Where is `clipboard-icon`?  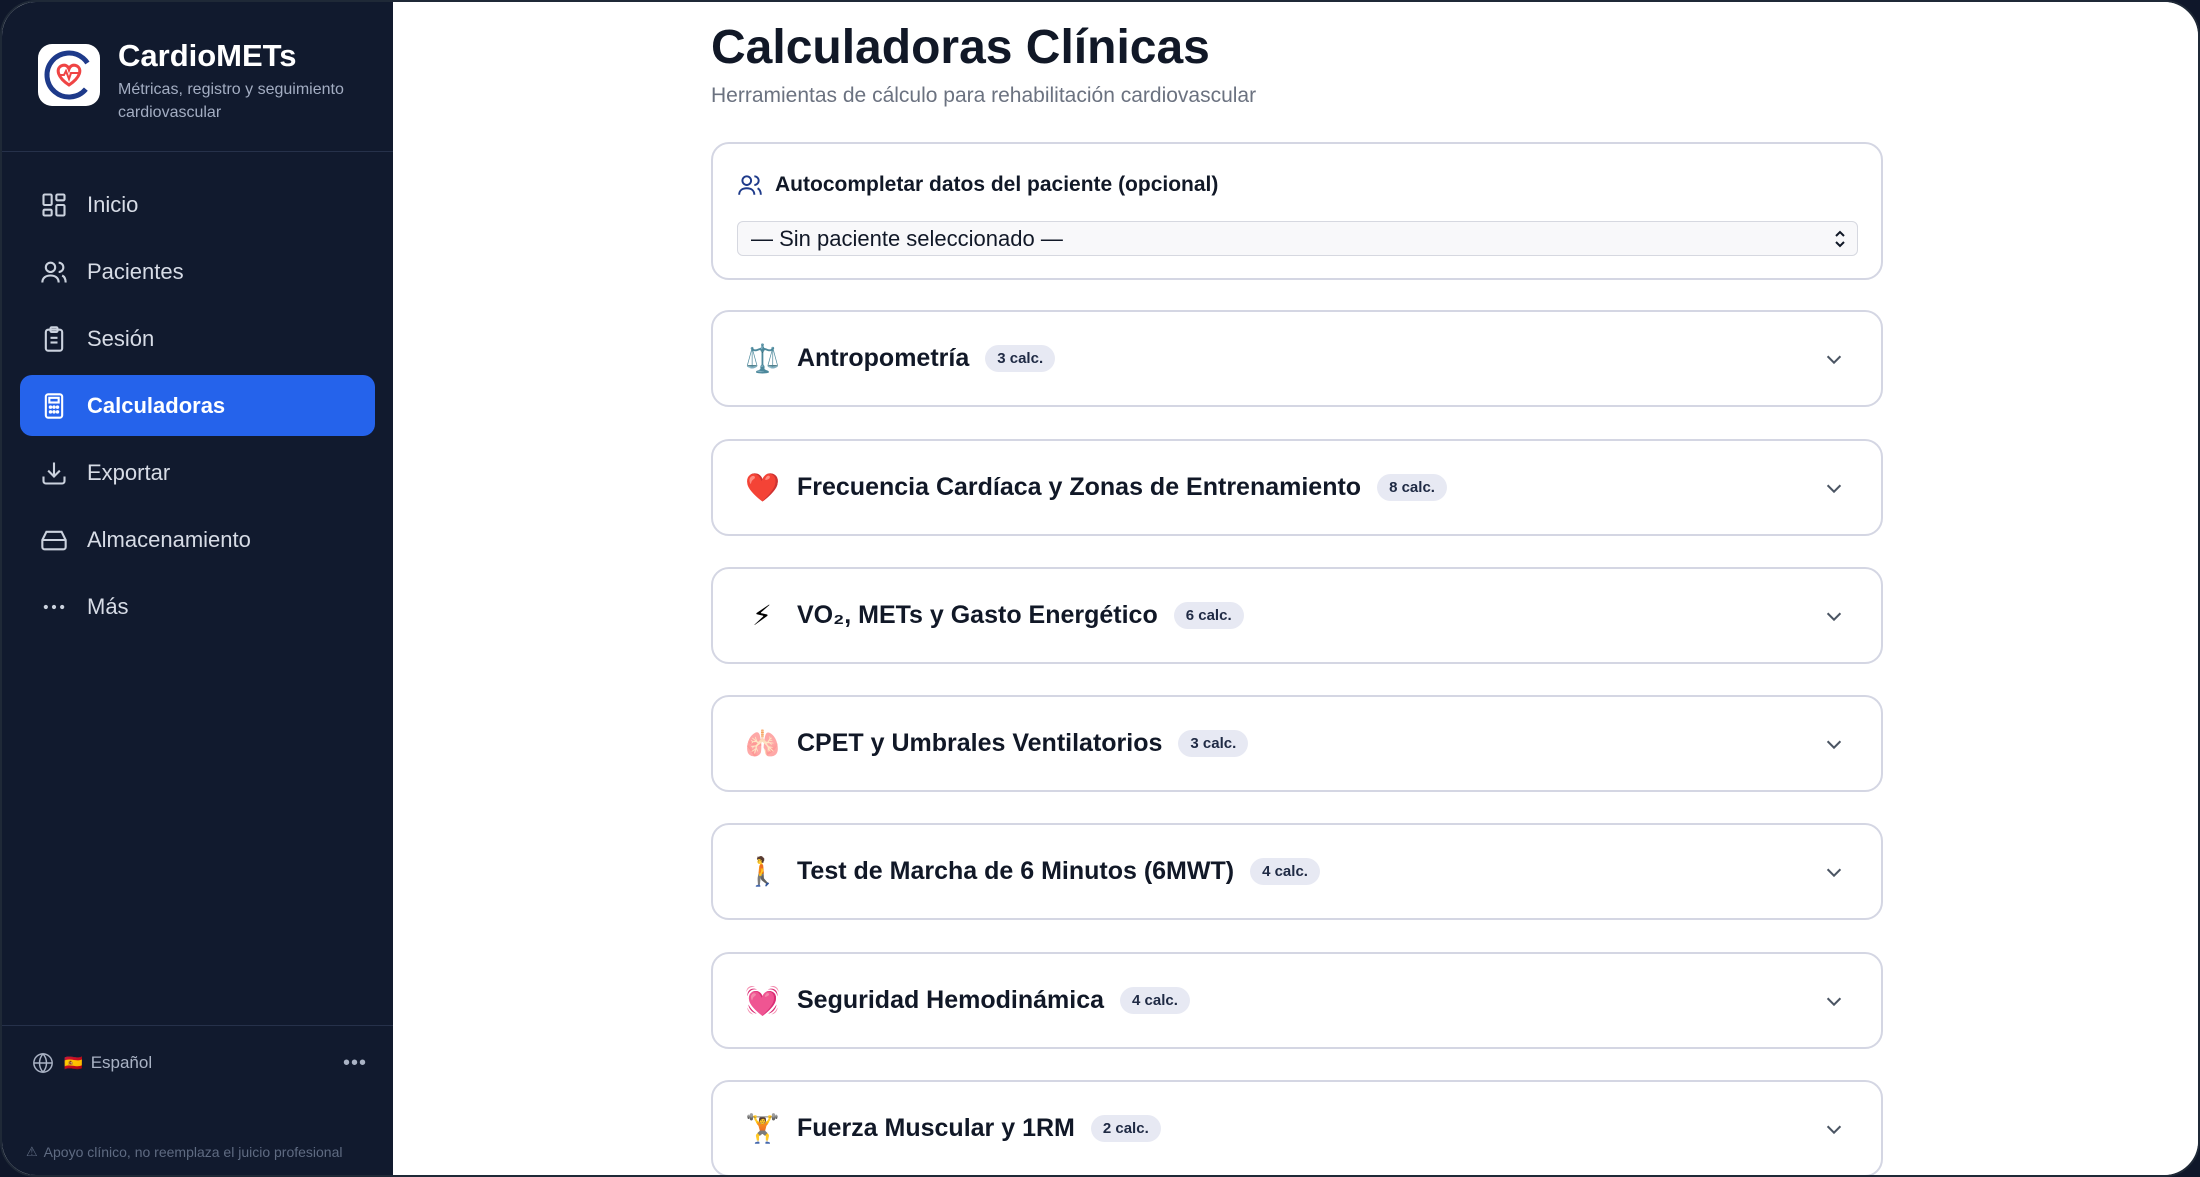
clipboard-icon is located at coordinates (54, 339).